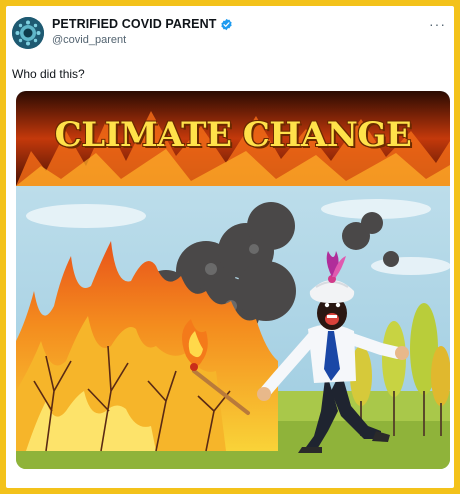  I want to click on media-headline: CLIMATE CHANGE, so click(233, 135).